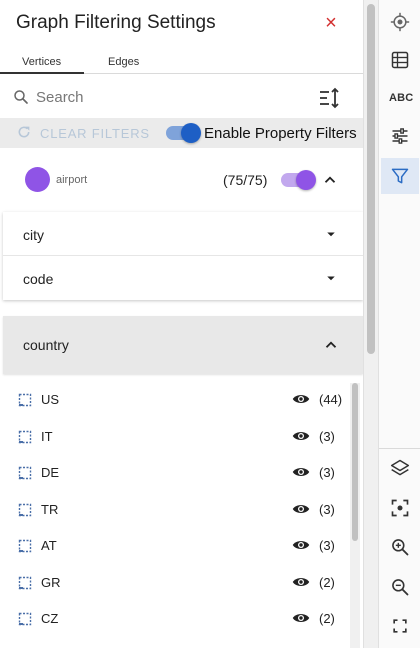 The height and width of the screenshot is (648, 420). I want to click on list-item: TR (3), so click(176, 508).